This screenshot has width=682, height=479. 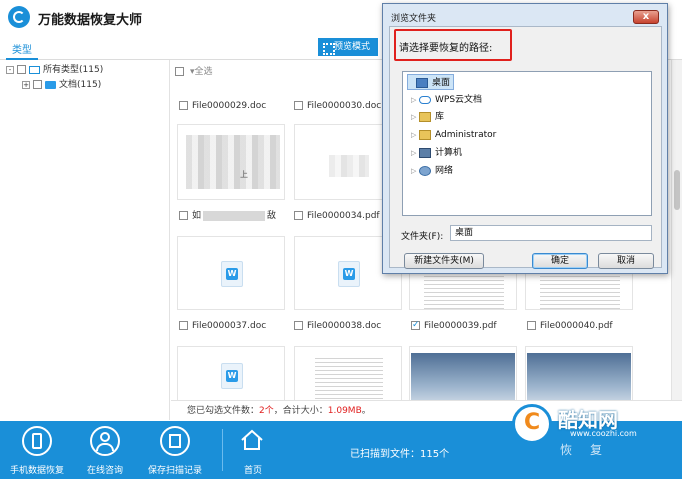 I want to click on file-name: File0000038.doc, so click(x=344, y=326).